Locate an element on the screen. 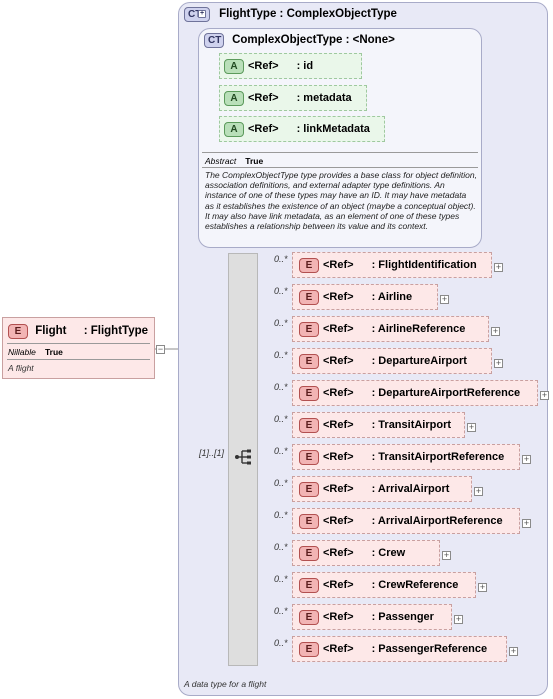 The image size is (553, 699). element-row: E <Ref>: DepartureAirportReference is located at coordinates (415, 393).